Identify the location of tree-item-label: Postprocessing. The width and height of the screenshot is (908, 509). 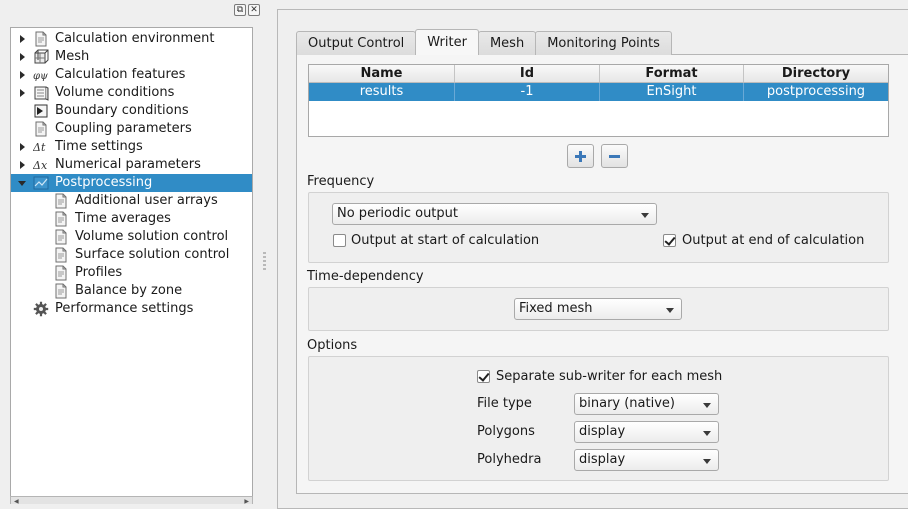
(104, 182).